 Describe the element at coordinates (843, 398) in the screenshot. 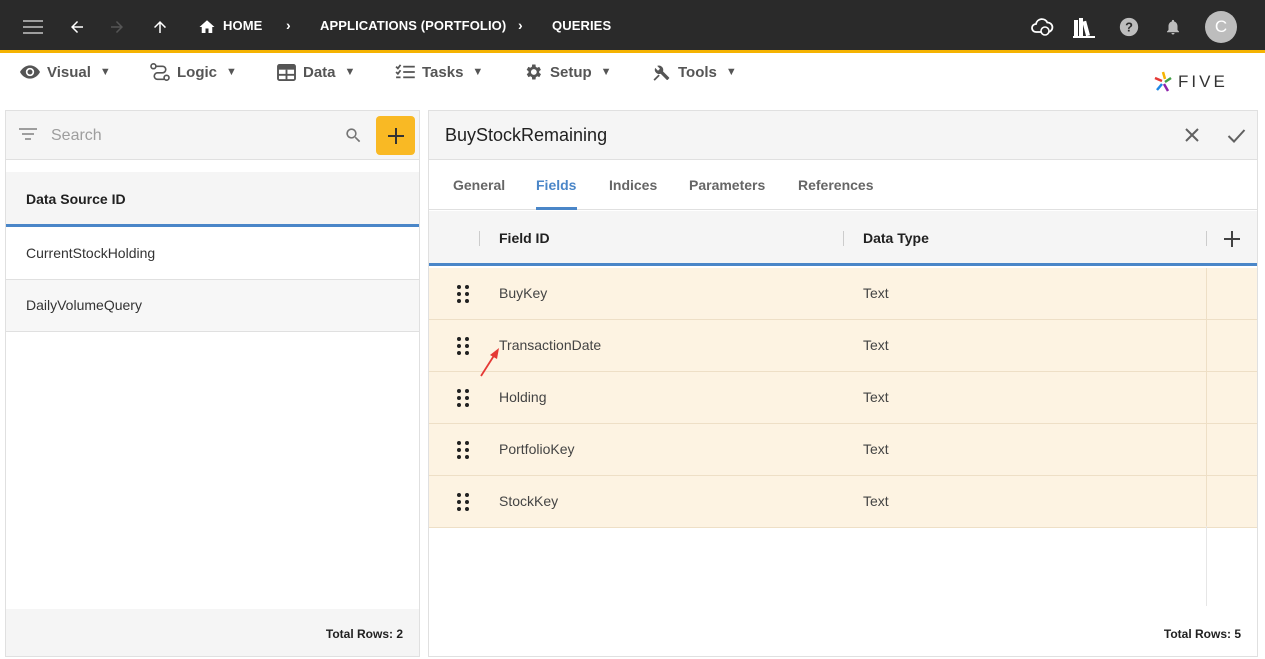

I see `table-row: Holding Text` at that location.